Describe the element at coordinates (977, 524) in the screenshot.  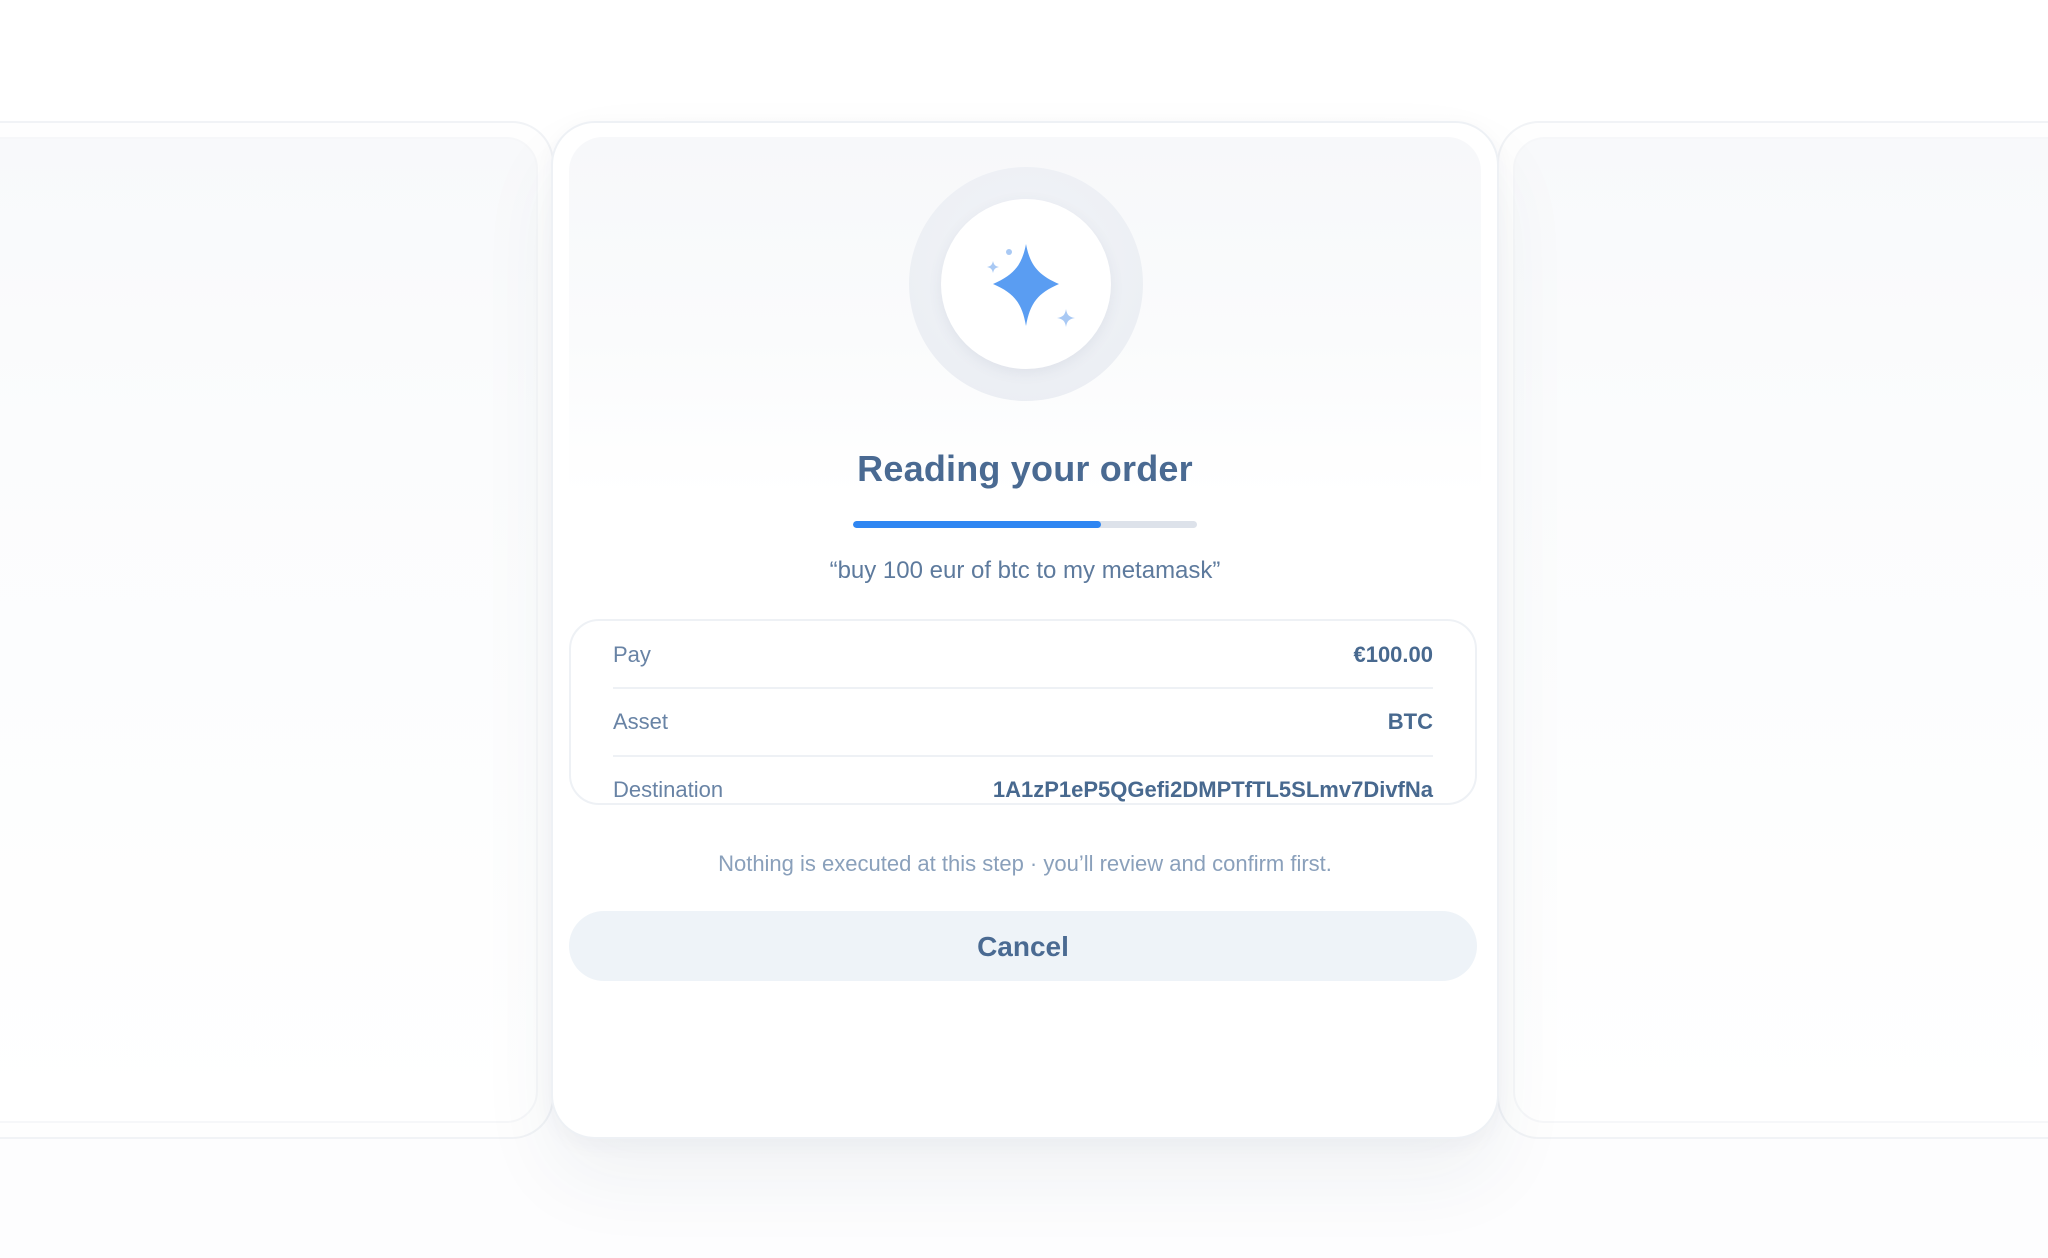
I see `progress-bar-fill` at that location.